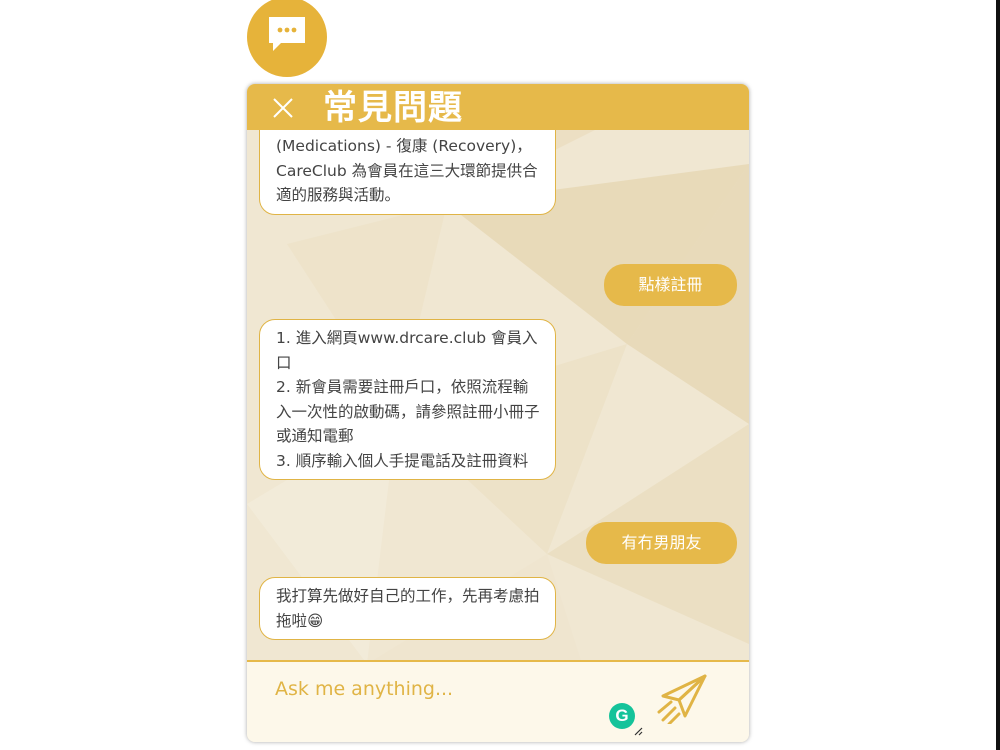 The image size is (1000, 750). I want to click on chat-bubble-icon, so click(287, 34).